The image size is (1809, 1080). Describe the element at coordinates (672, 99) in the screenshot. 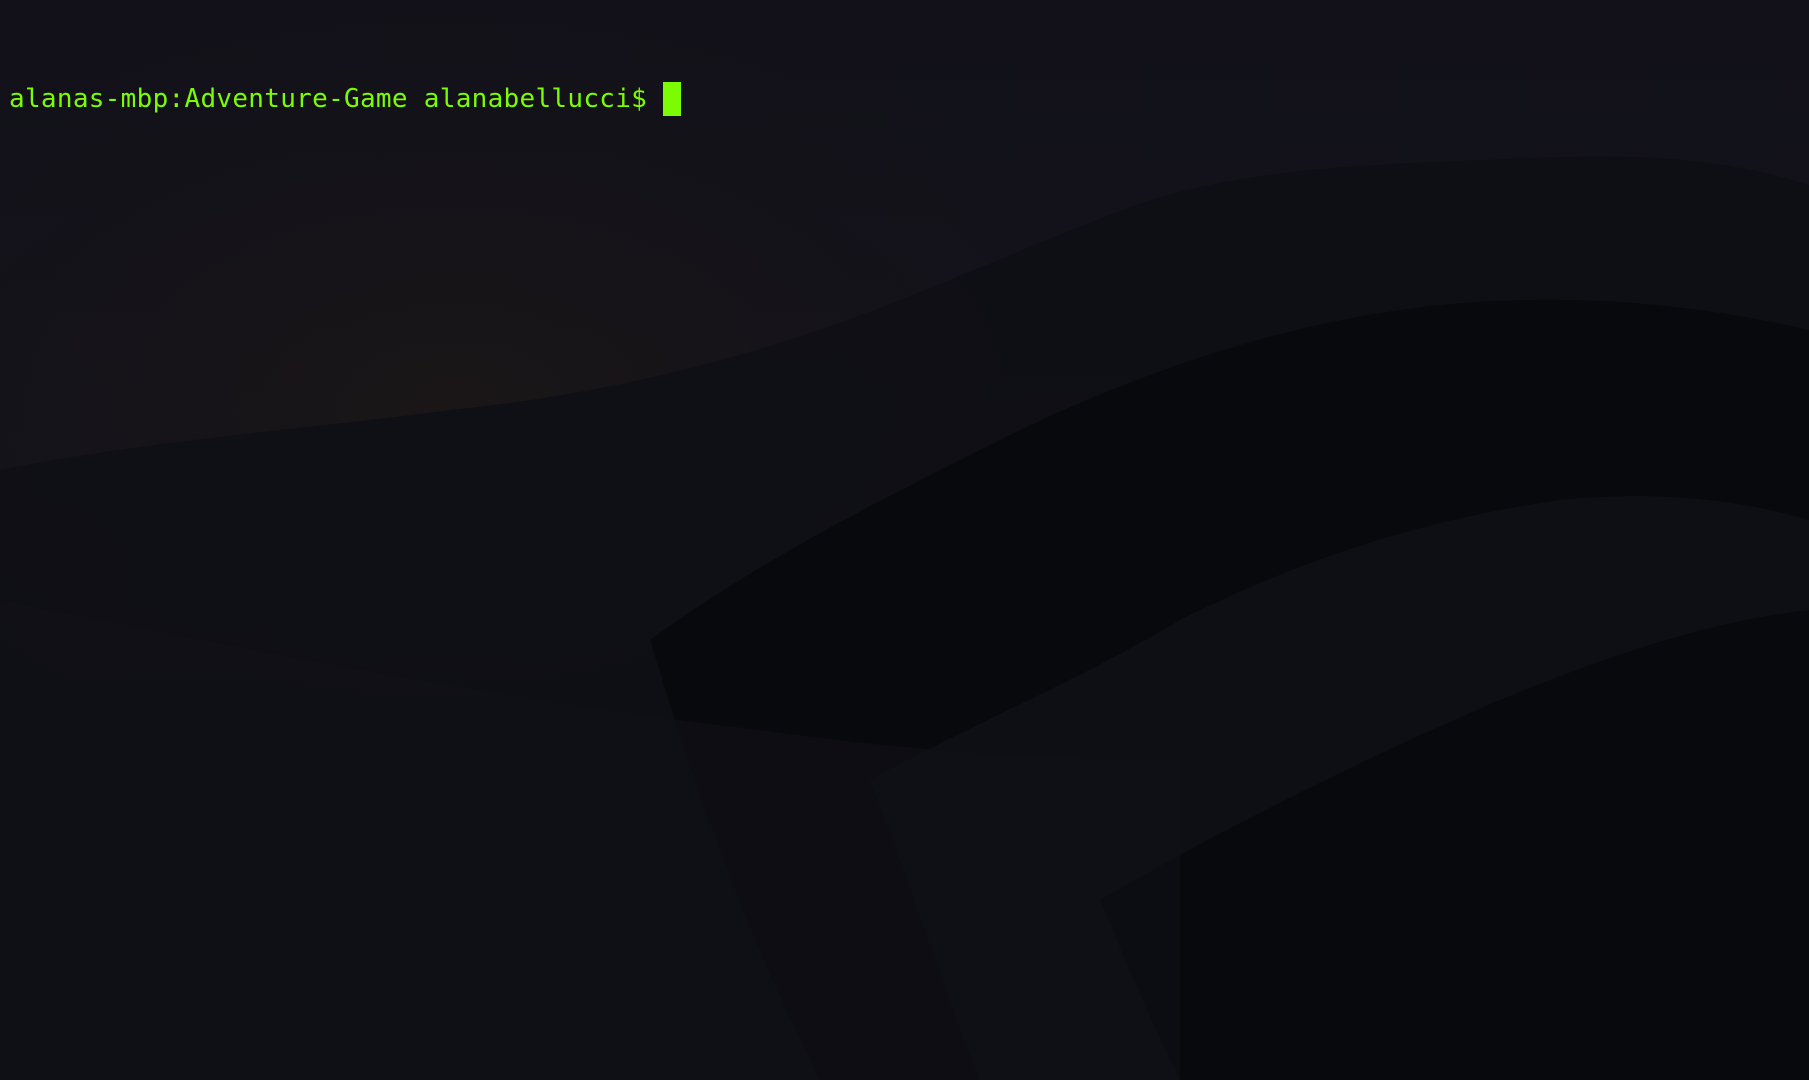

I see `text-cursor` at that location.